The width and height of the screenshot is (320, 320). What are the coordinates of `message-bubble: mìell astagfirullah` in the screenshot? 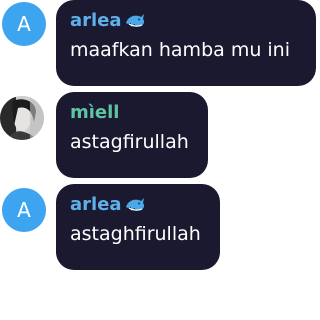 It's located at (132, 135).